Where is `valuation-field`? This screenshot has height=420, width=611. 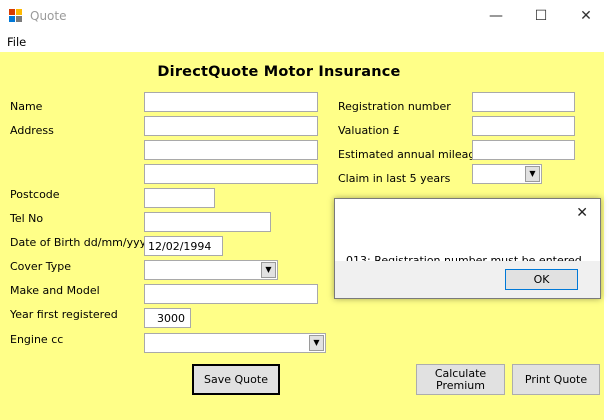 valuation-field is located at coordinates (523, 126).